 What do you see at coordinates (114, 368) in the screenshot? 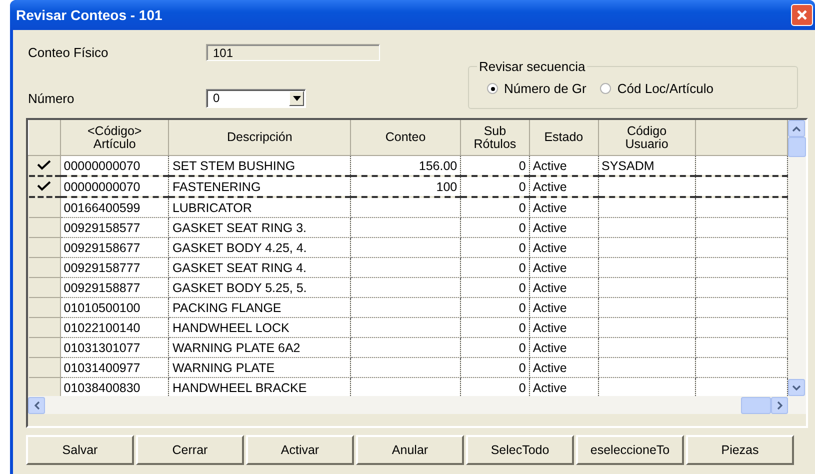
I see `table-cell: 01031400977` at bounding box center [114, 368].